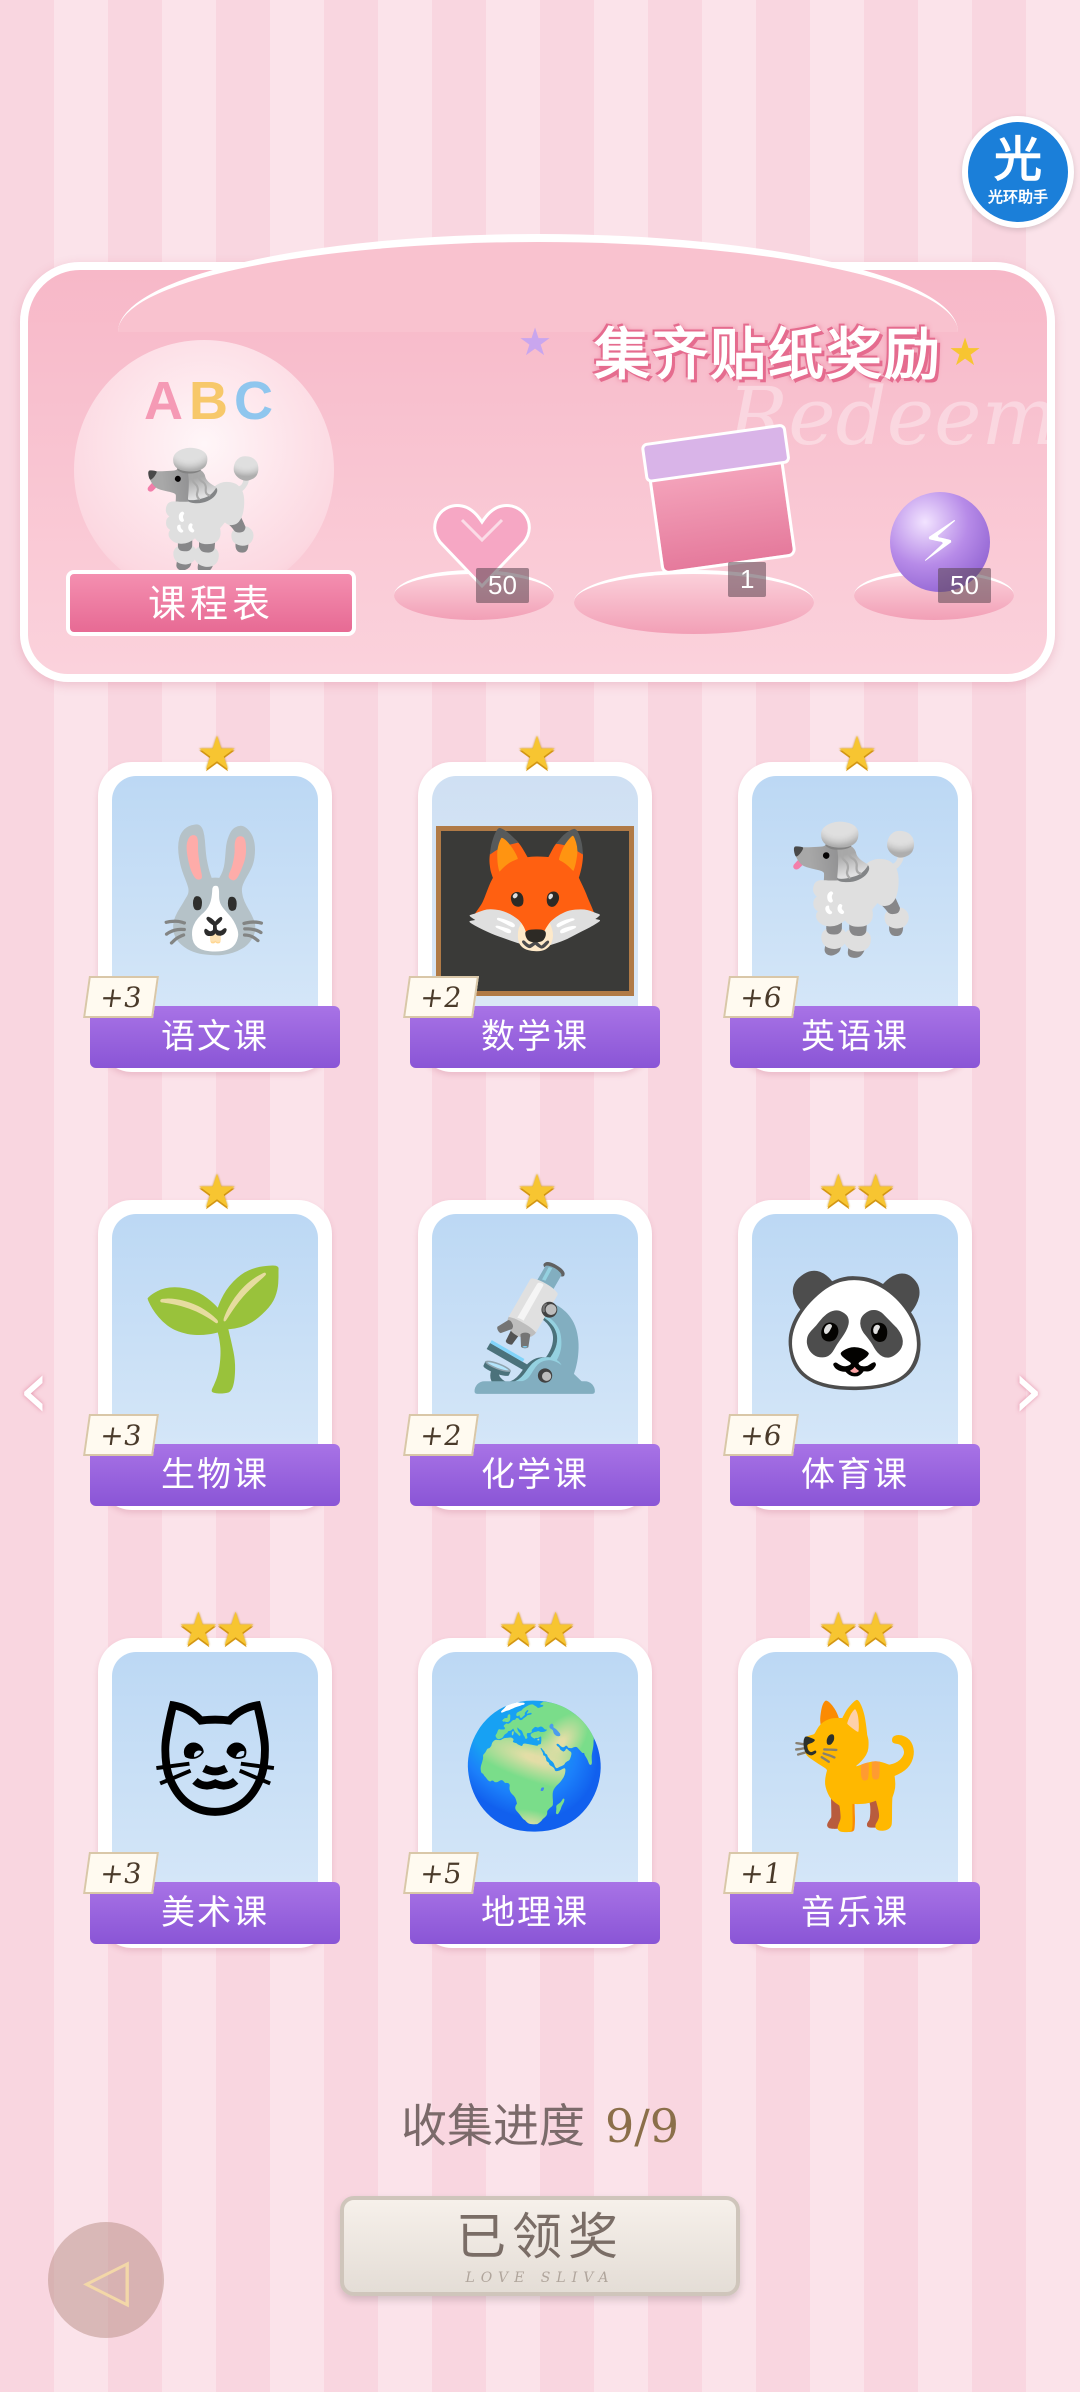  Describe the element at coordinates (540, 2278) in the screenshot. I see `claimed-button-subtitle: LOVE SLIVA` at that location.